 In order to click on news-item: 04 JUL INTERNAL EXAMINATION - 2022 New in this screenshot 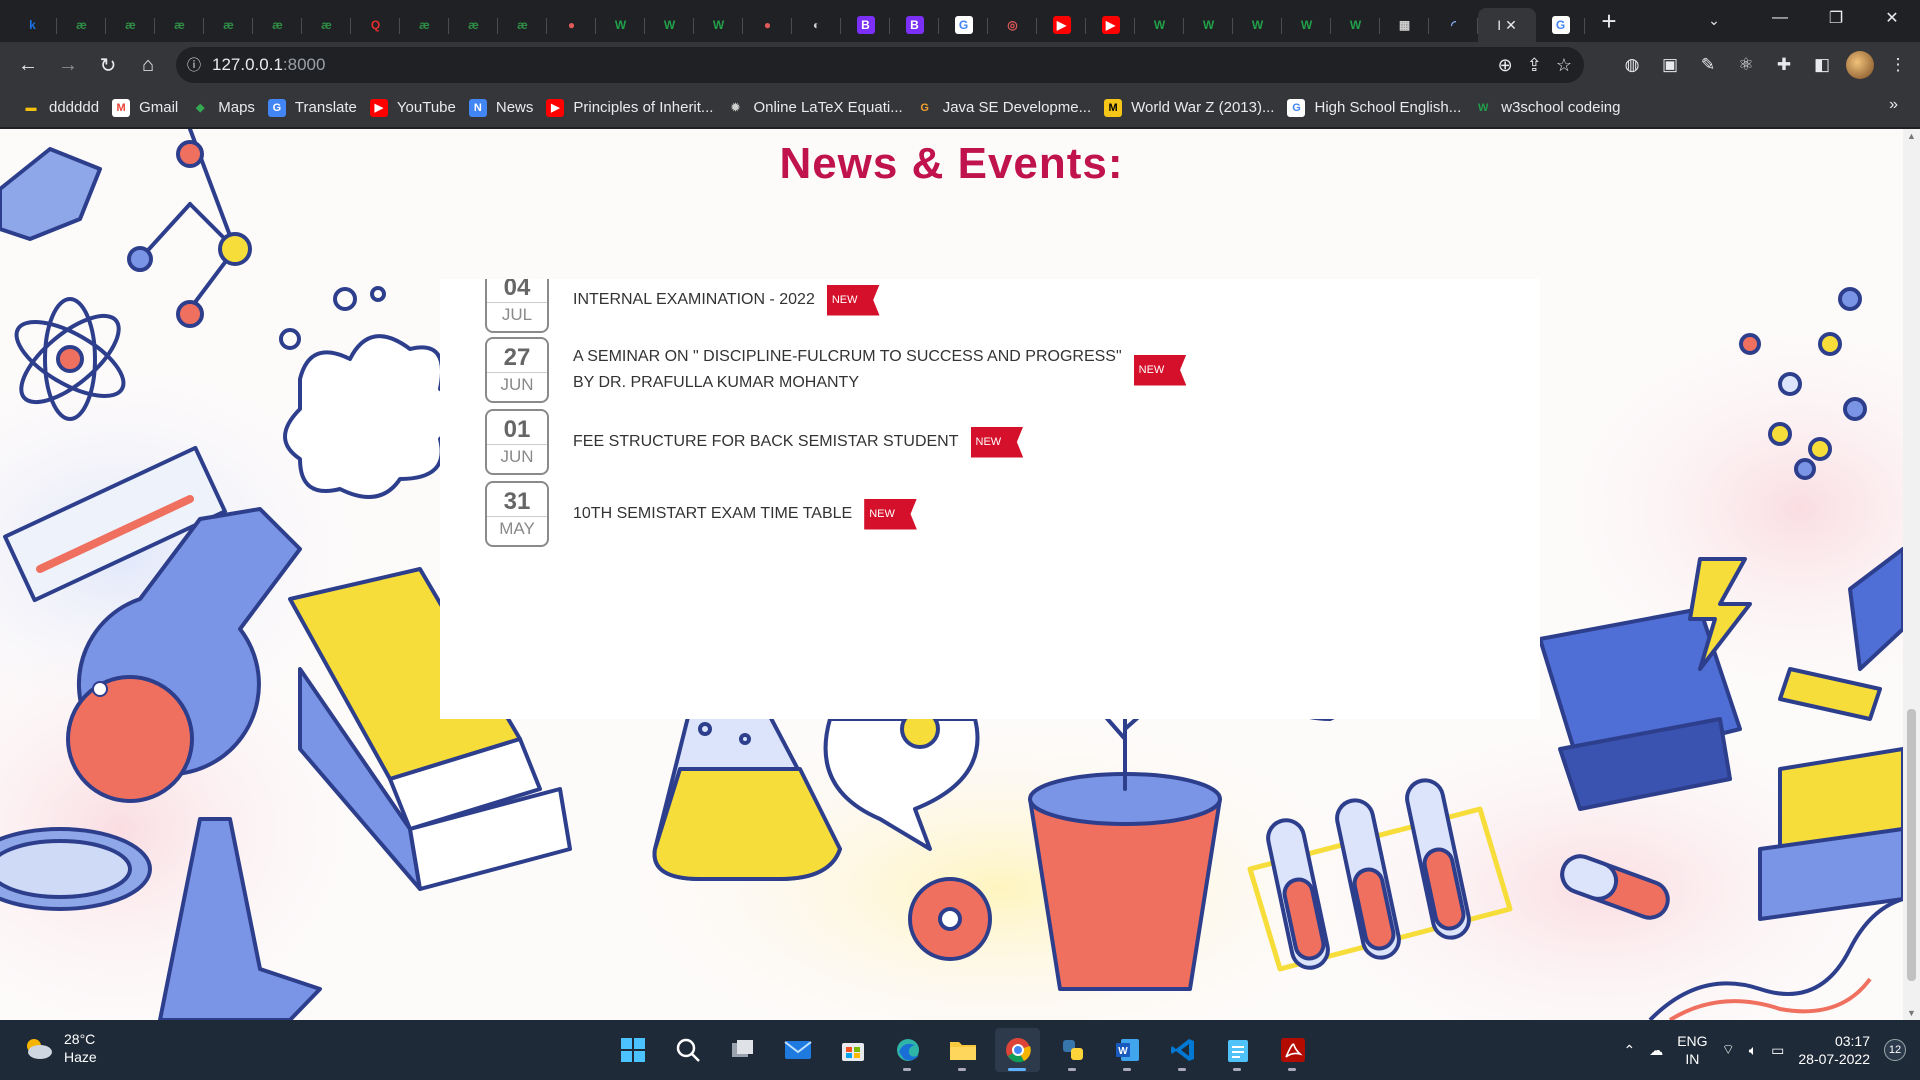, I will do `click(682, 306)`.